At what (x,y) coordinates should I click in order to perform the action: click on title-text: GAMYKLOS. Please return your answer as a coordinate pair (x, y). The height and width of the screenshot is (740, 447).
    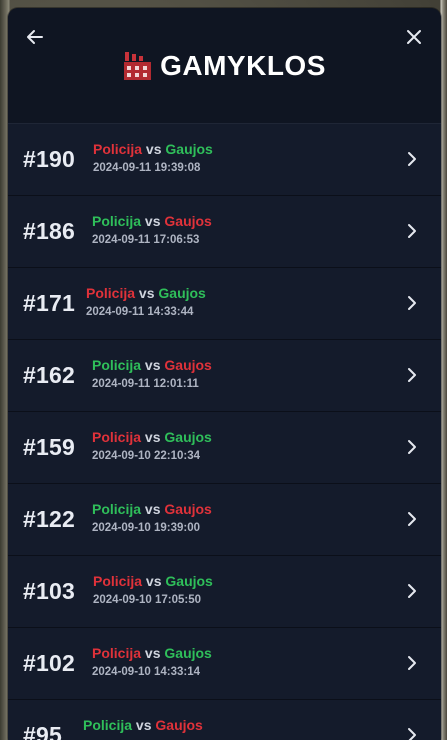
    Looking at the image, I should click on (243, 65).